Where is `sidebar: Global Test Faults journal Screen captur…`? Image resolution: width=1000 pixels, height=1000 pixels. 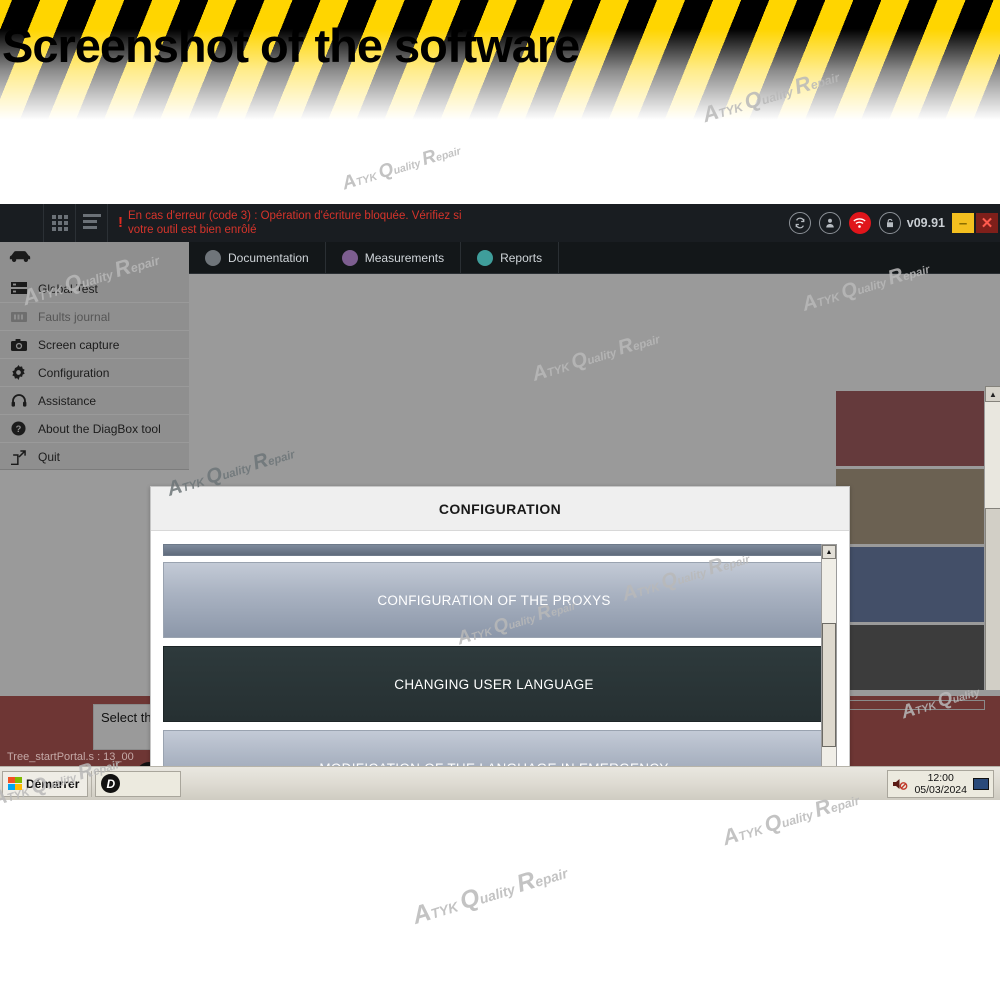
sidebar: Global Test Faults journal Screen captur… is located at coordinates (94, 356).